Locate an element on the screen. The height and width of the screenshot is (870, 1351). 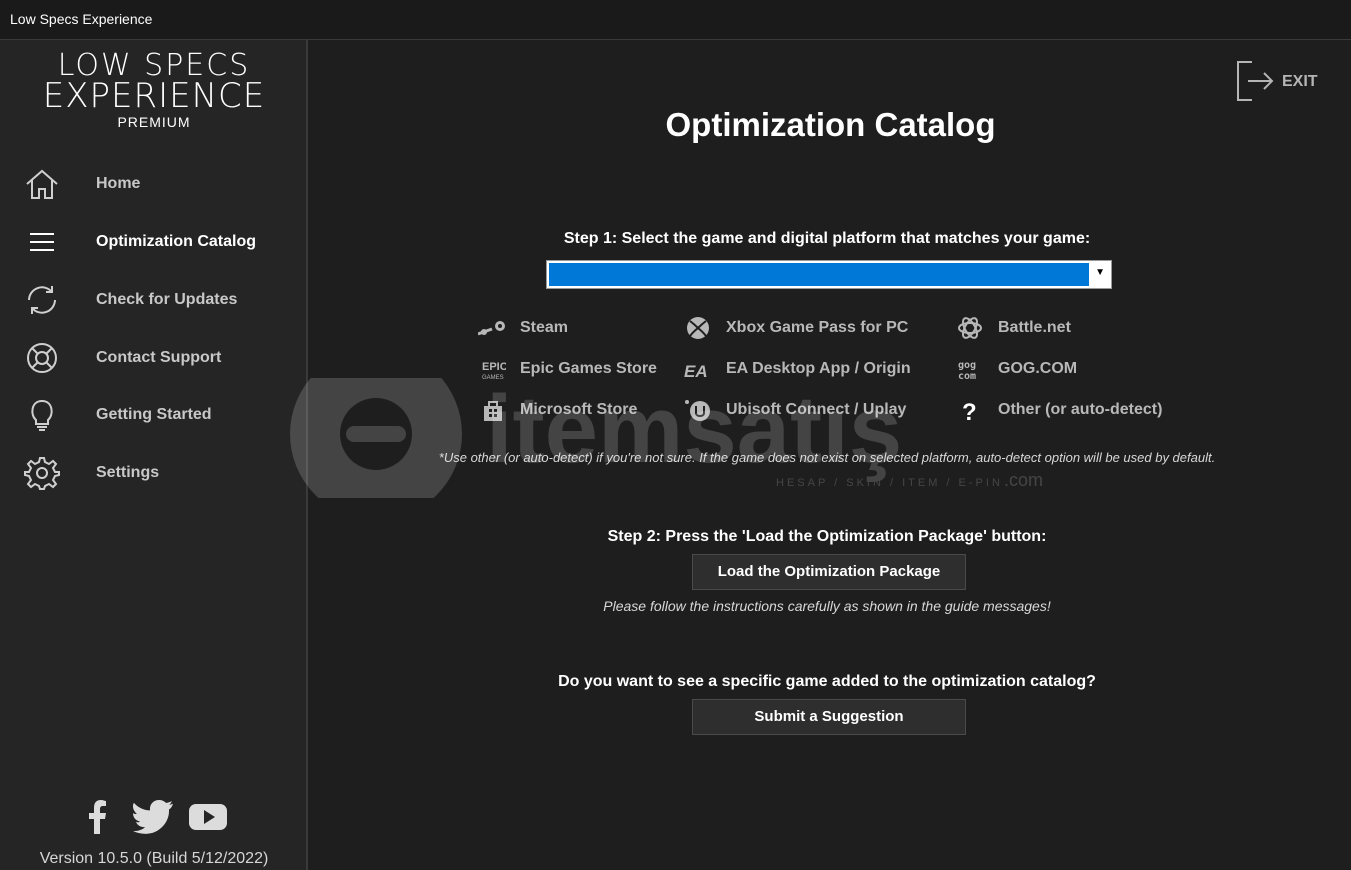
nav-item-settings: Settings is located at coordinates (153, 473).